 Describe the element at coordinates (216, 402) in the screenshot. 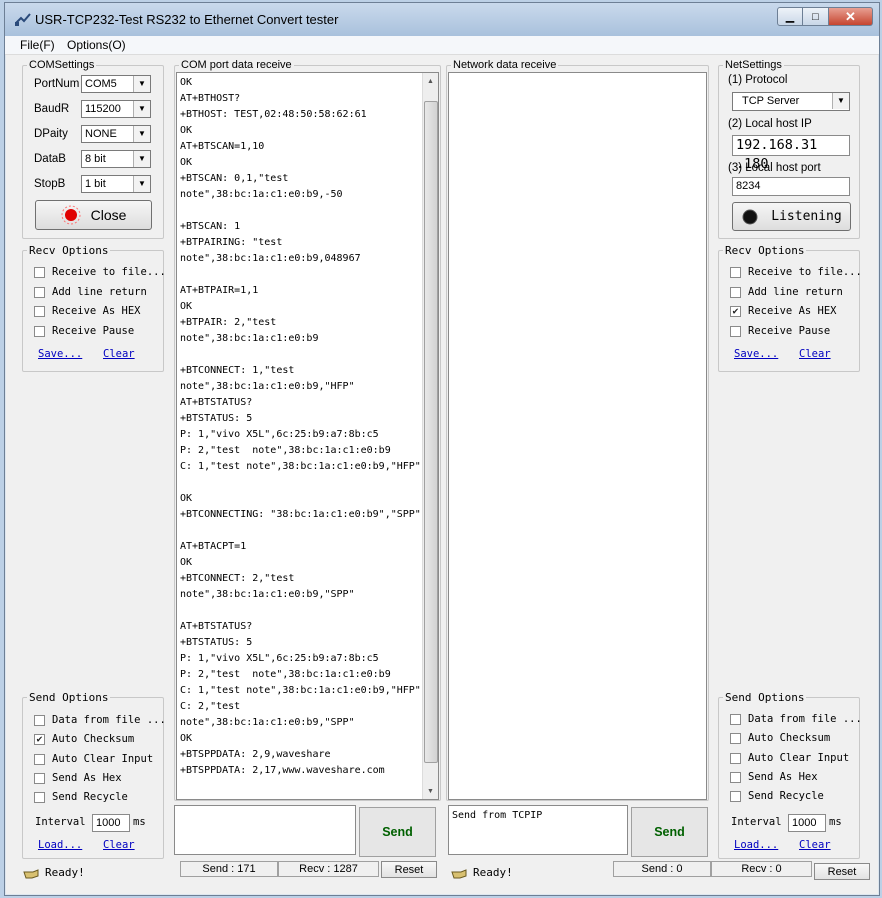

I see `com-receive-line: AT+BTSTATUS?` at that location.